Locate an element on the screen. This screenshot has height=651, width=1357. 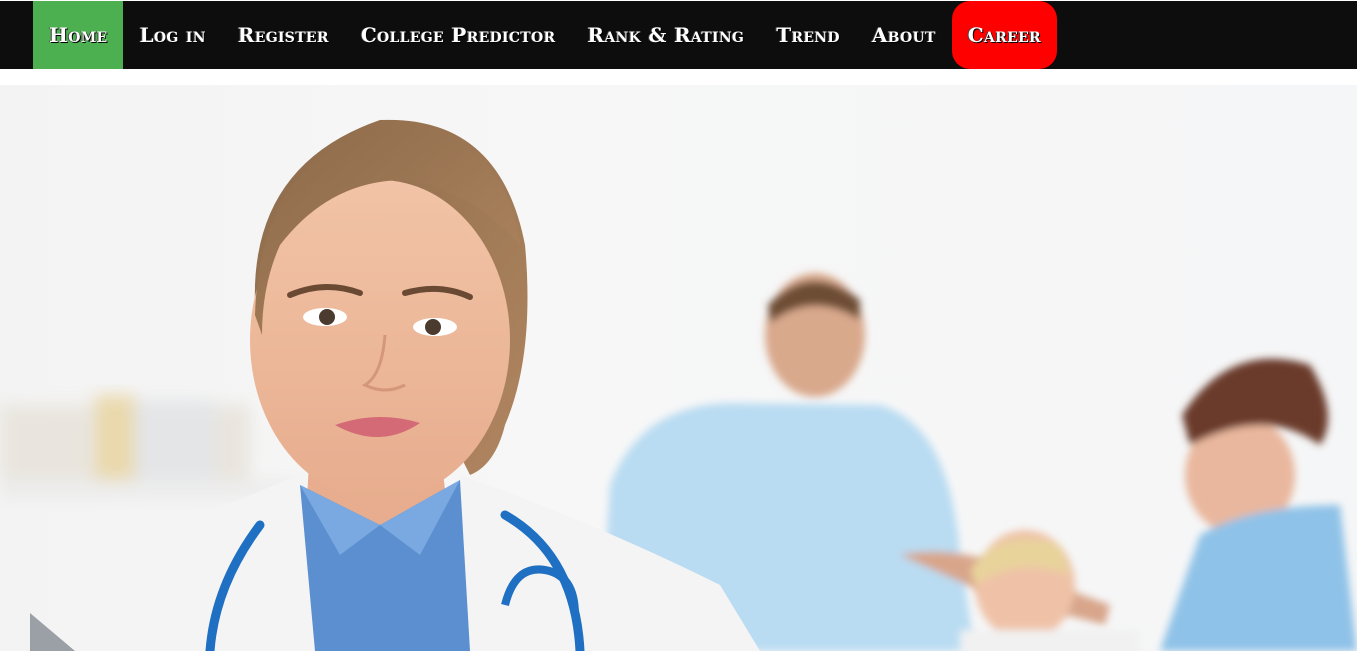
nav-trend: Trend is located at coordinates (808, 35).